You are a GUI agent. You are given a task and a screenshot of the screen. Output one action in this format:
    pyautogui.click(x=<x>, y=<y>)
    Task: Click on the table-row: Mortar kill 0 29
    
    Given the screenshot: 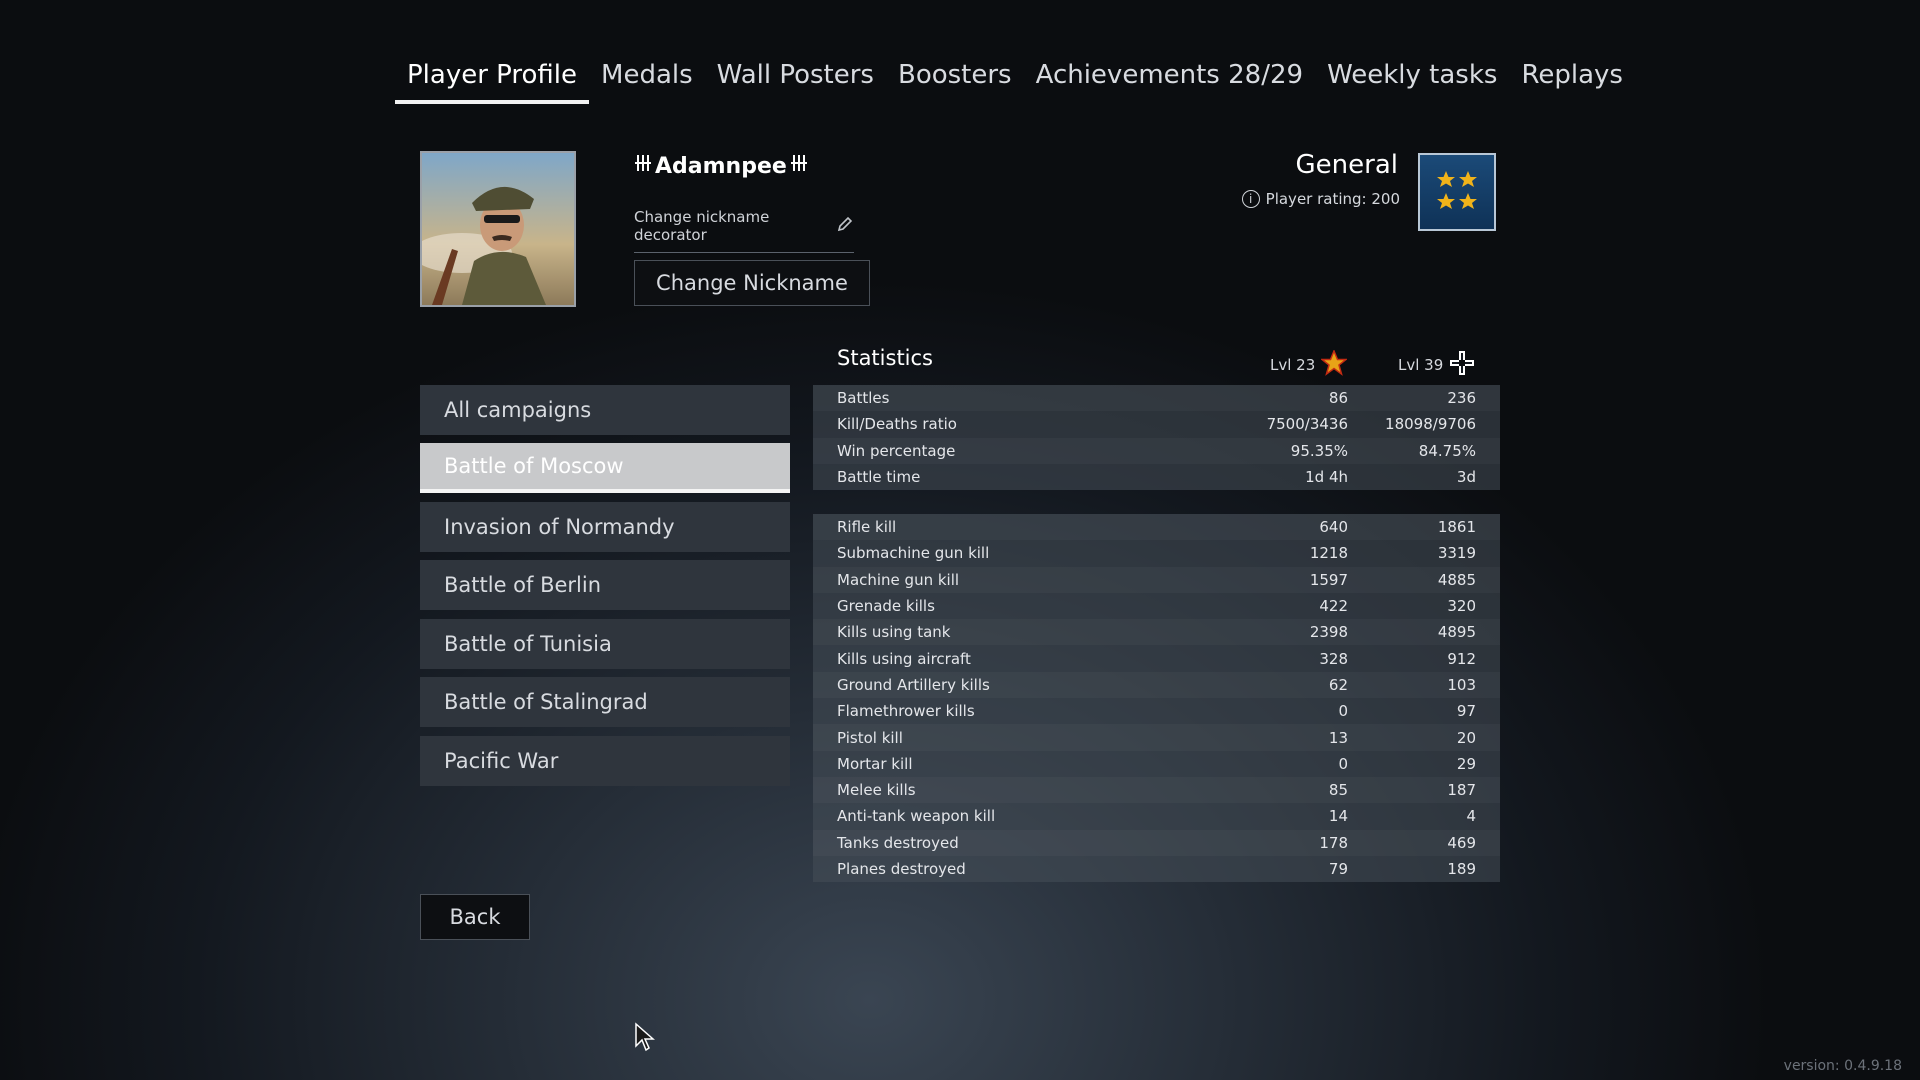 What is the action you would take?
    pyautogui.click(x=1156, y=764)
    